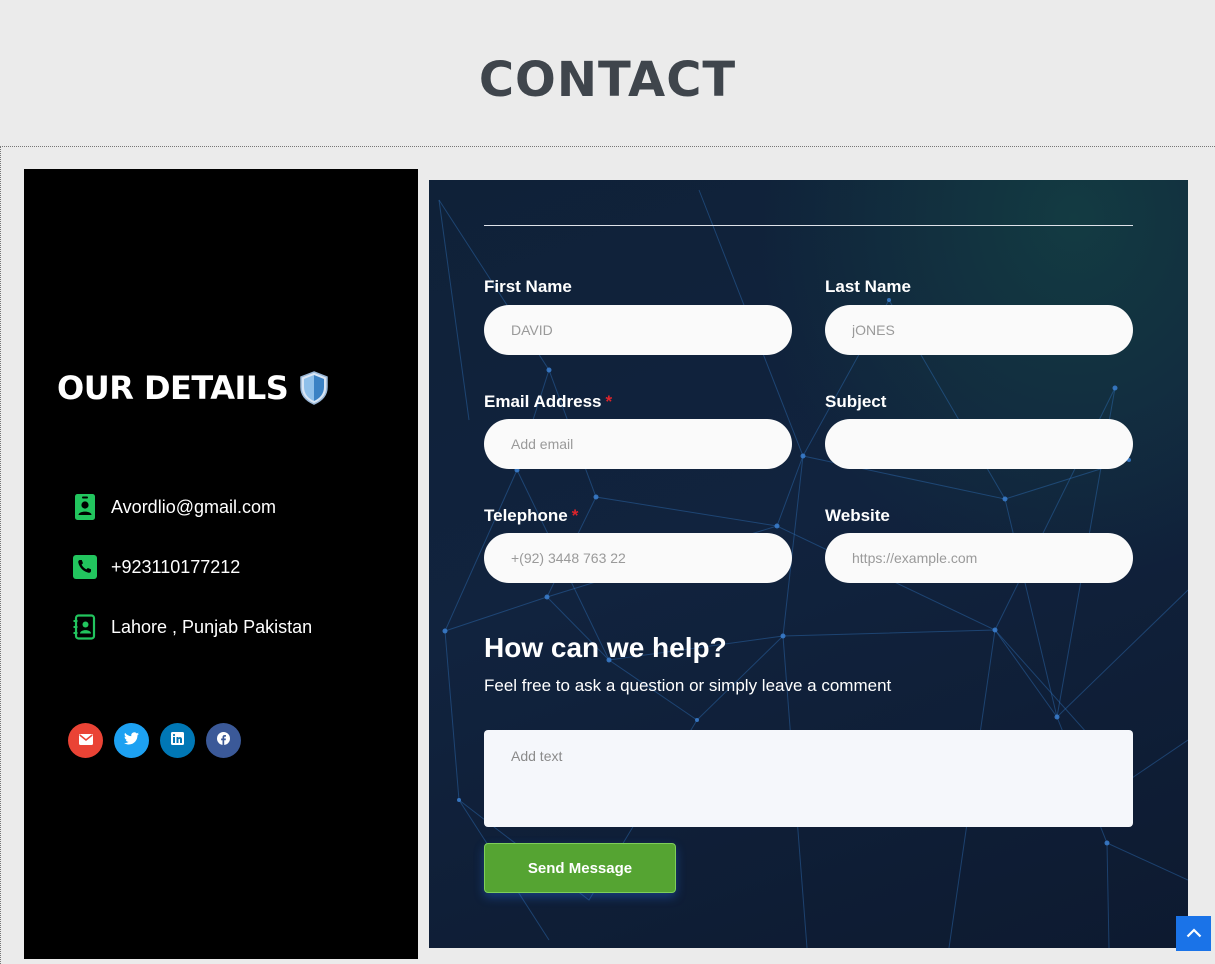 Image resolution: width=1215 pixels, height=964 pixels. What do you see at coordinates (979, 330) in the screenshot?
I see `last-name-input` at bounding box center [979, 330].